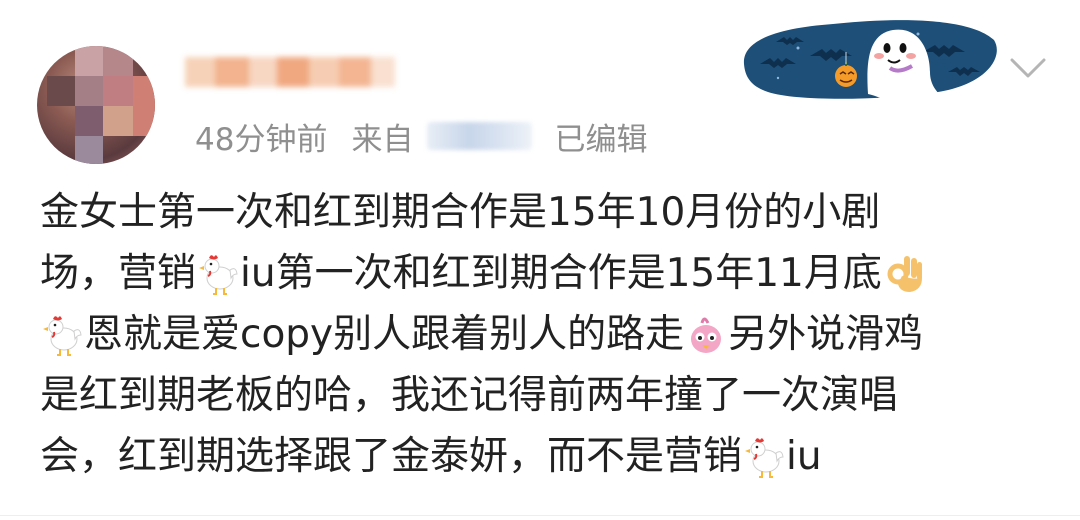 The image size is (1080, 520). What do you see at coordinates (384, 334) in the screenshot?
I see `post-text-segment: 恩就是爱copy别人跟着别人的路走` at bounding box center [384, 334].